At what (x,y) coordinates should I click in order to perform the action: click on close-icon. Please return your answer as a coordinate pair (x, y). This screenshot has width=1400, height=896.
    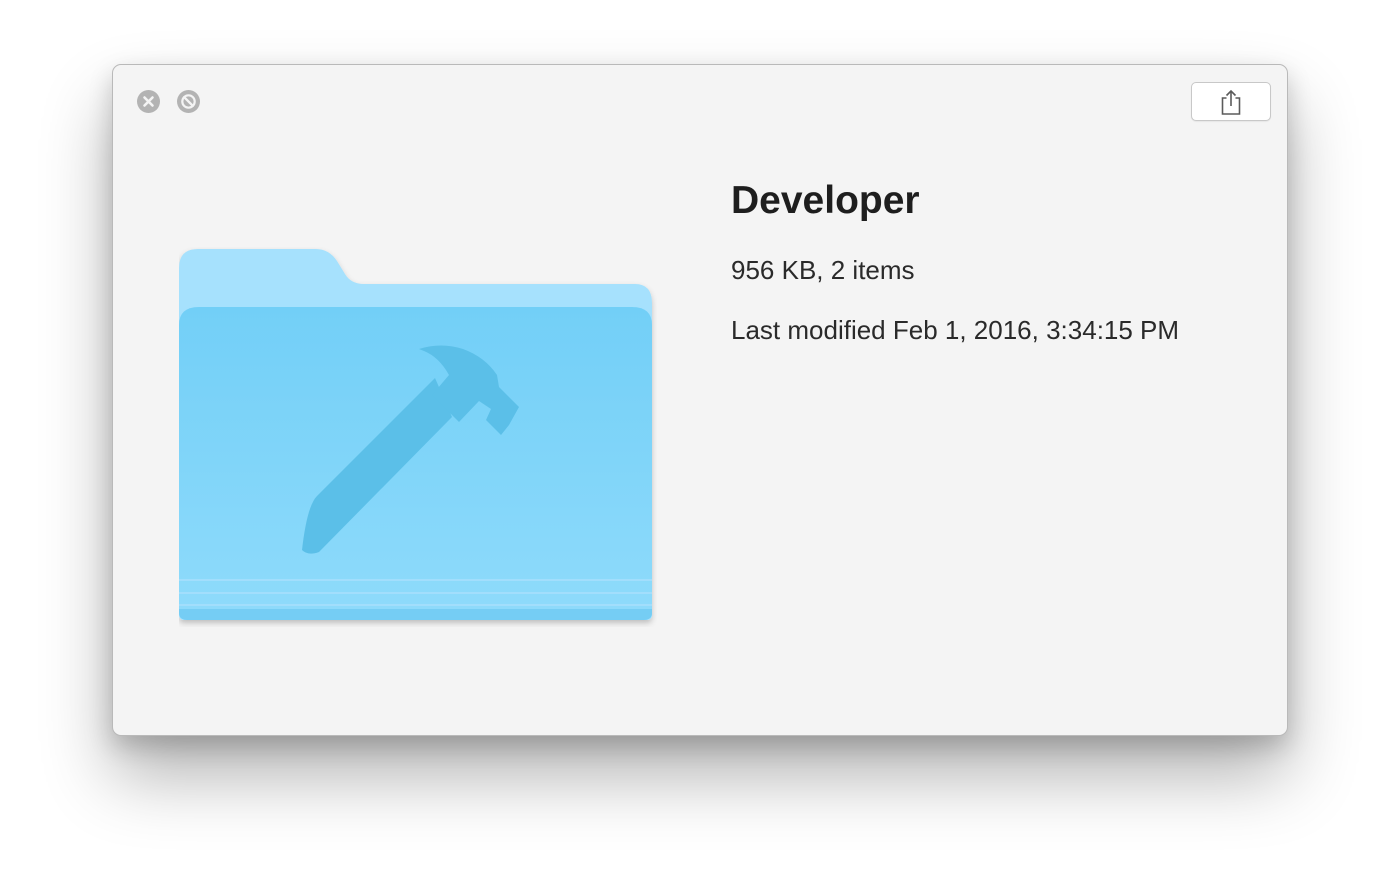
    Looking at the image, I should click on (148, 101).